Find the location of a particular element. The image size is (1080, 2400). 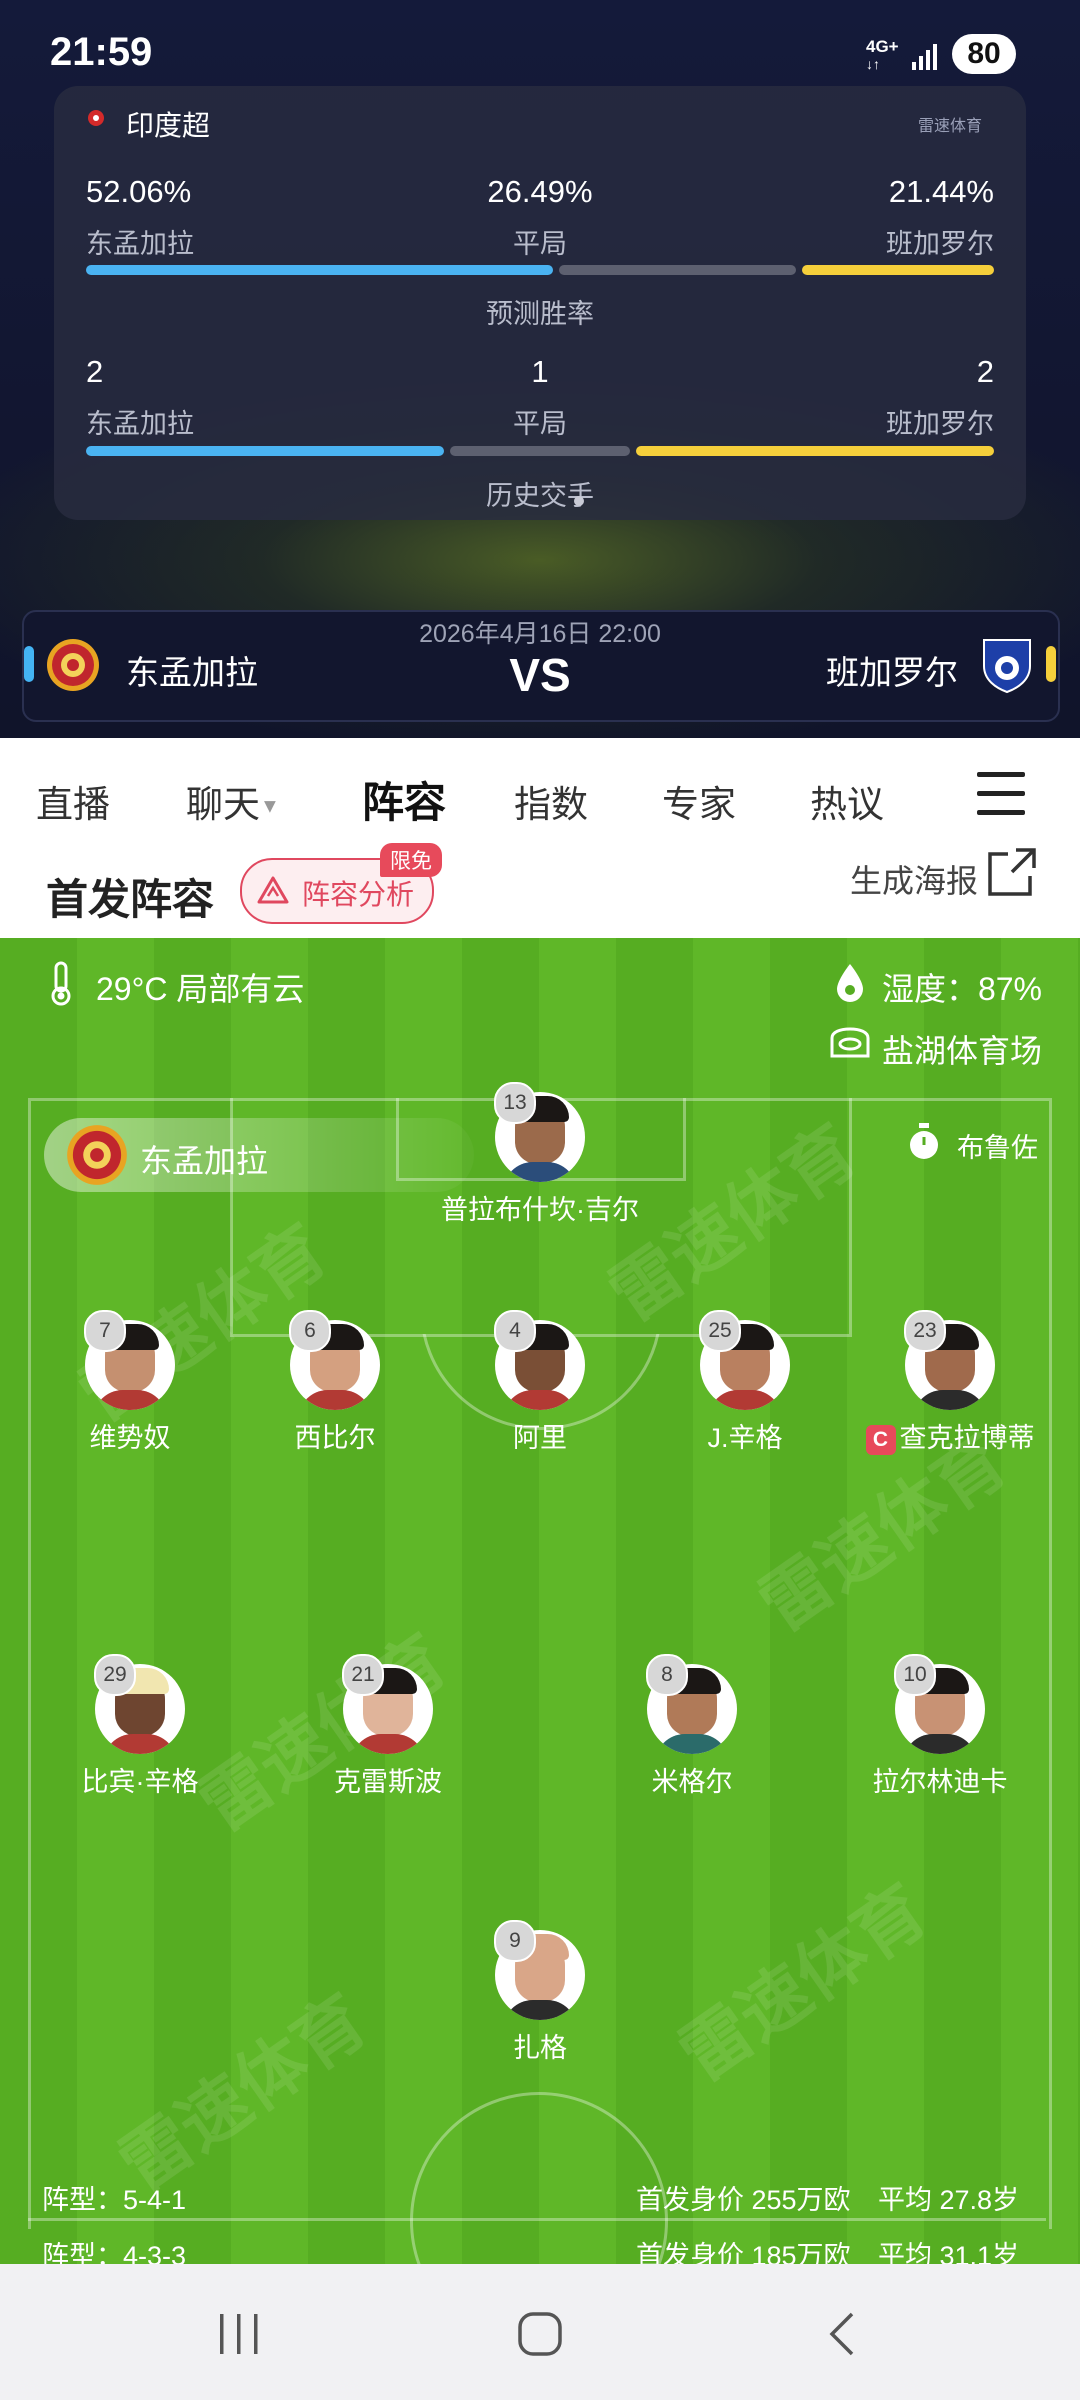

player-name-with-captain: C 查克拉博蒂 is located at coordinates (950, 1435).